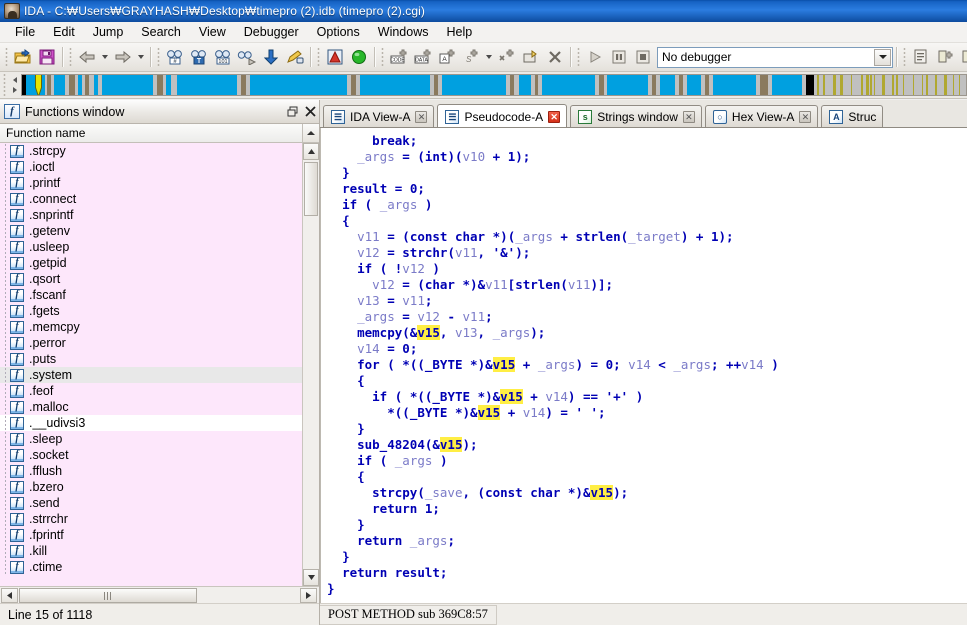  Describe the element at coordinates (295, 57) in the screenshot. I see `producer-icon` at that location.